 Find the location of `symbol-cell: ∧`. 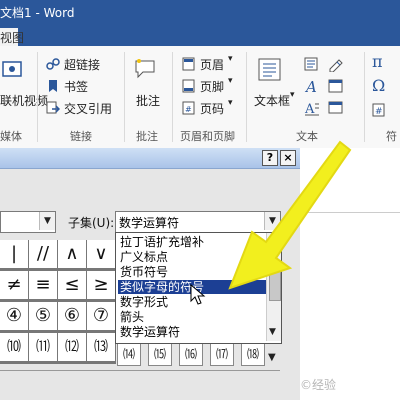

symbol-cell: ∧ is located at coordinates (72, 254).